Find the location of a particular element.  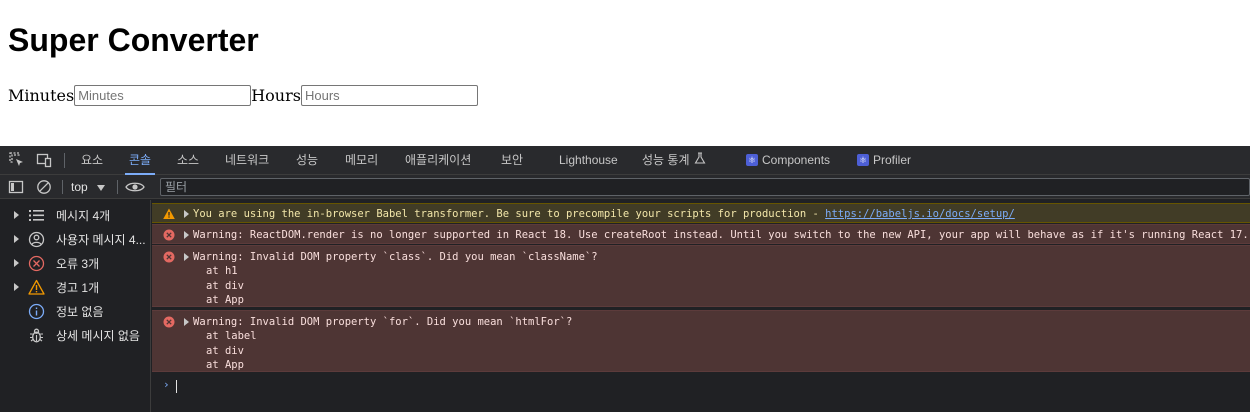

tab-label: 소스 is located at coordinates (188, 160).